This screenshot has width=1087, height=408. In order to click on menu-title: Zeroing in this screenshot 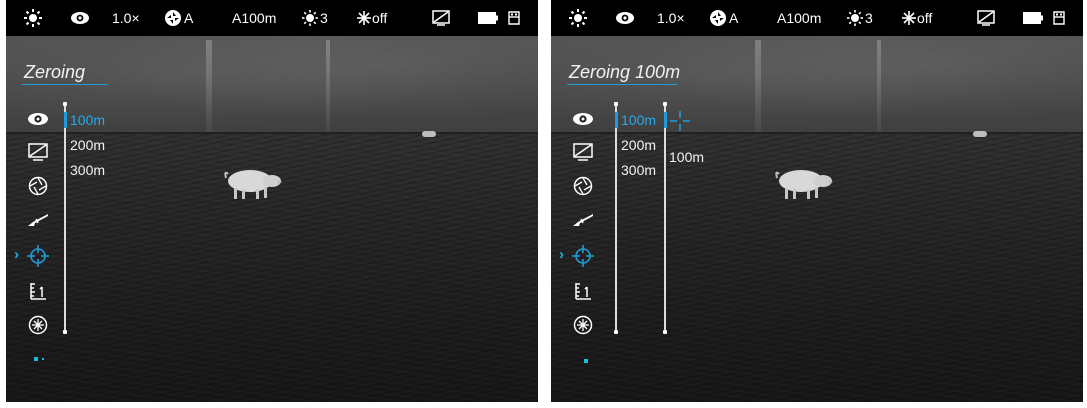, I will do `click(55, 72)`.